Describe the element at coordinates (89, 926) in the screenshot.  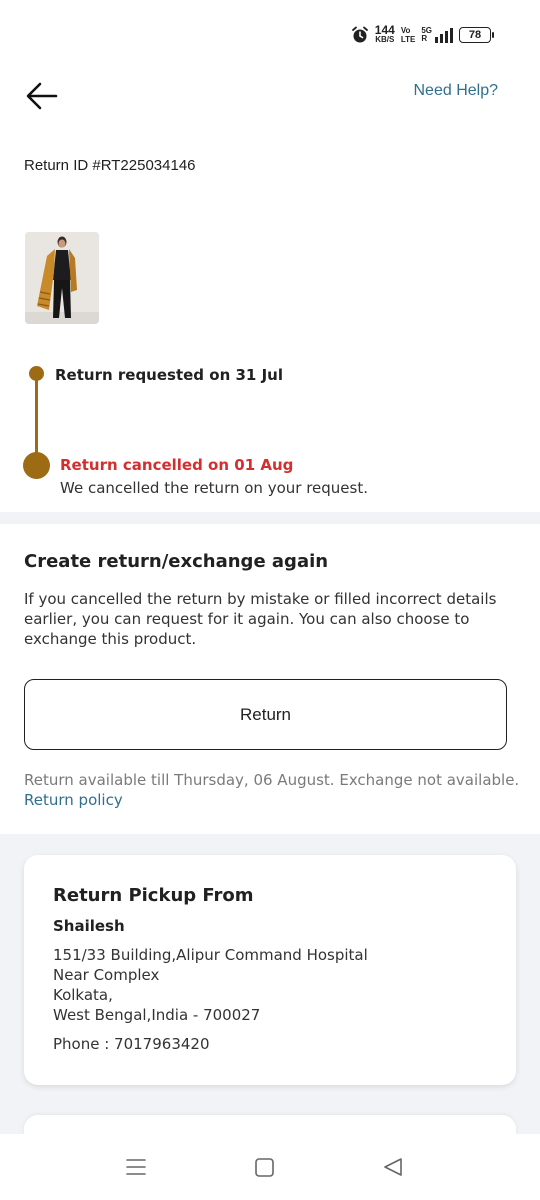
I see `pickup-name: Shailesh` at that location.